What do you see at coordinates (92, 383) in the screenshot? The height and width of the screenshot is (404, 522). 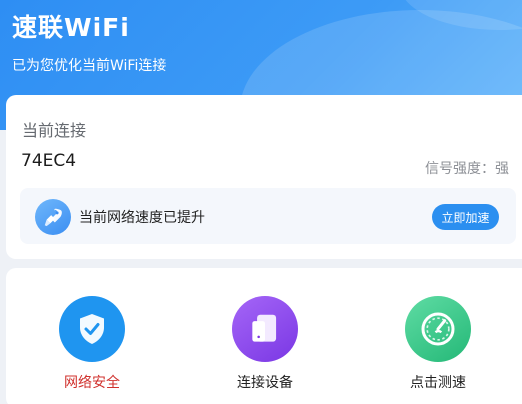 I see `tool-label: 网络安全` at bounding box center [92, 383].